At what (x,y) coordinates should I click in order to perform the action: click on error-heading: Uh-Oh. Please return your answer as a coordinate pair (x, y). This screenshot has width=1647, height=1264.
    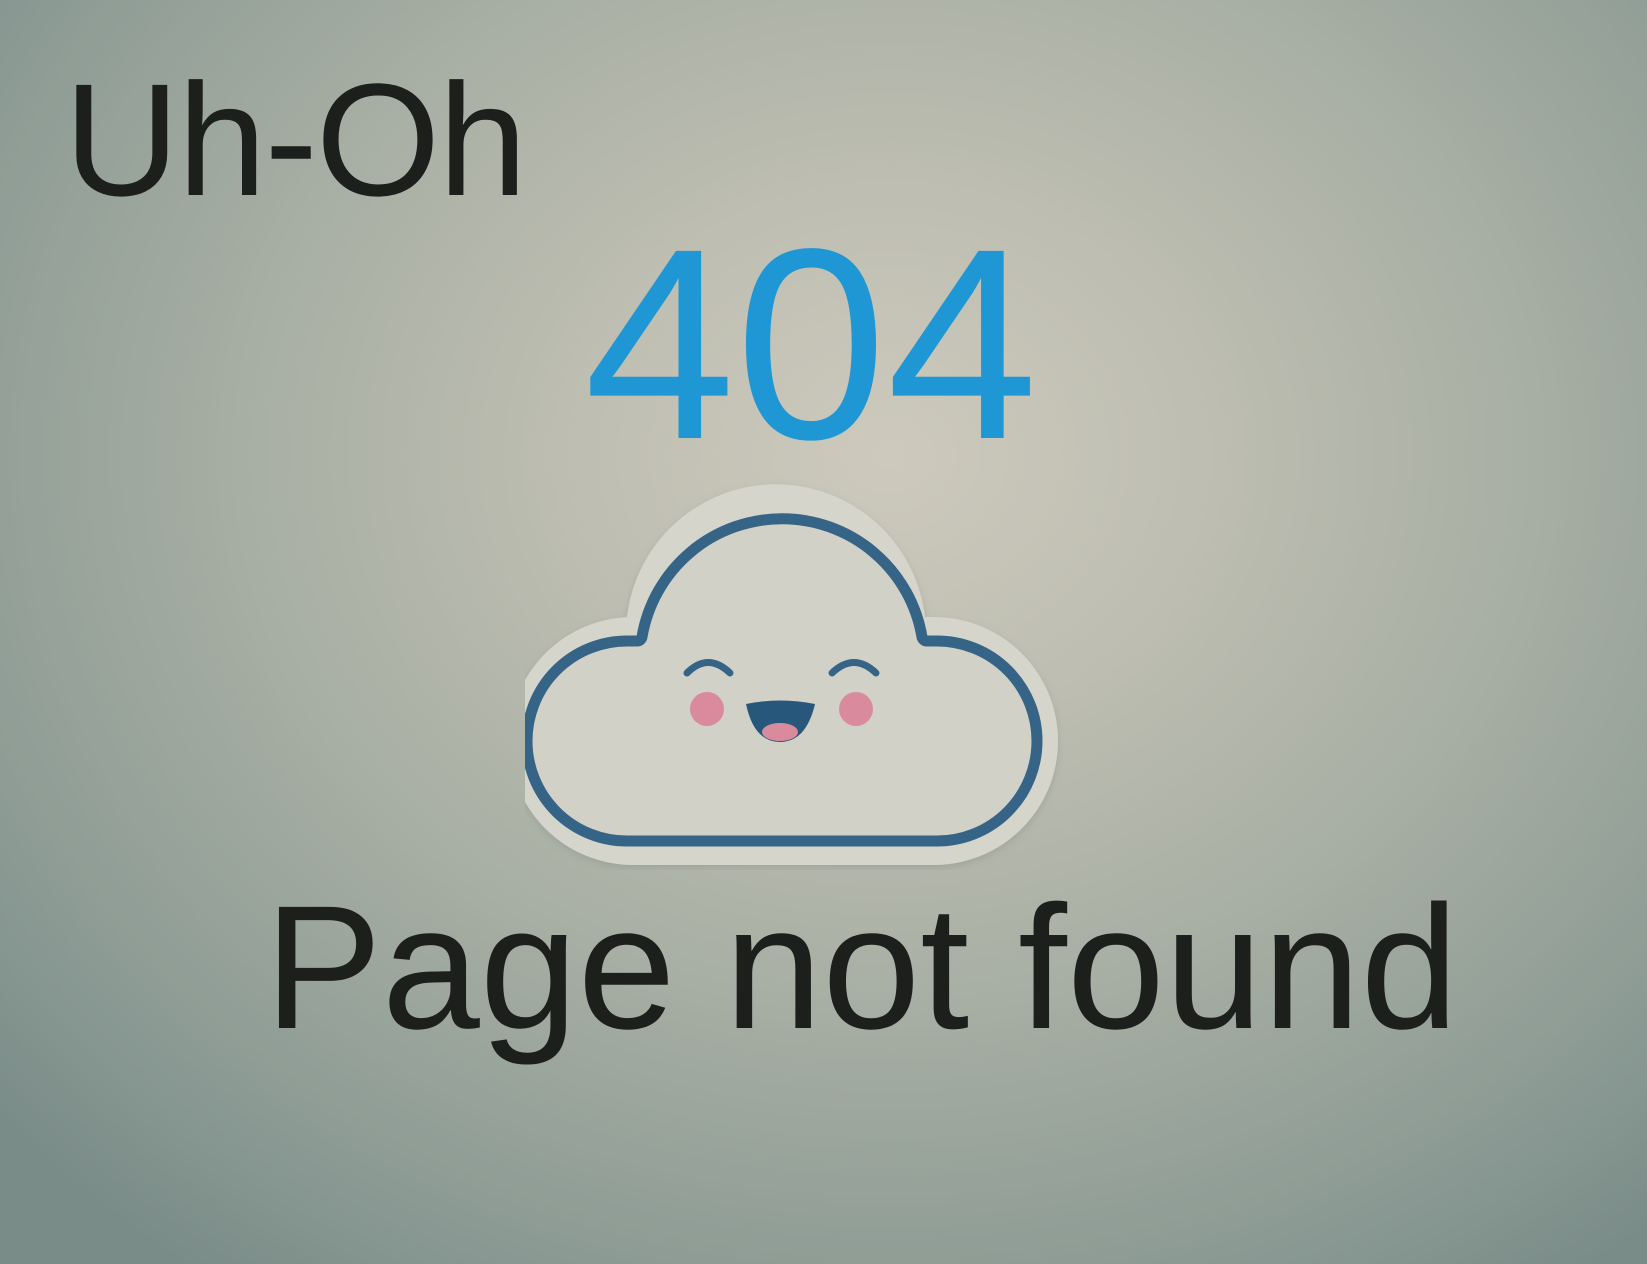
    Looking at the image, I should click on (295, 139).